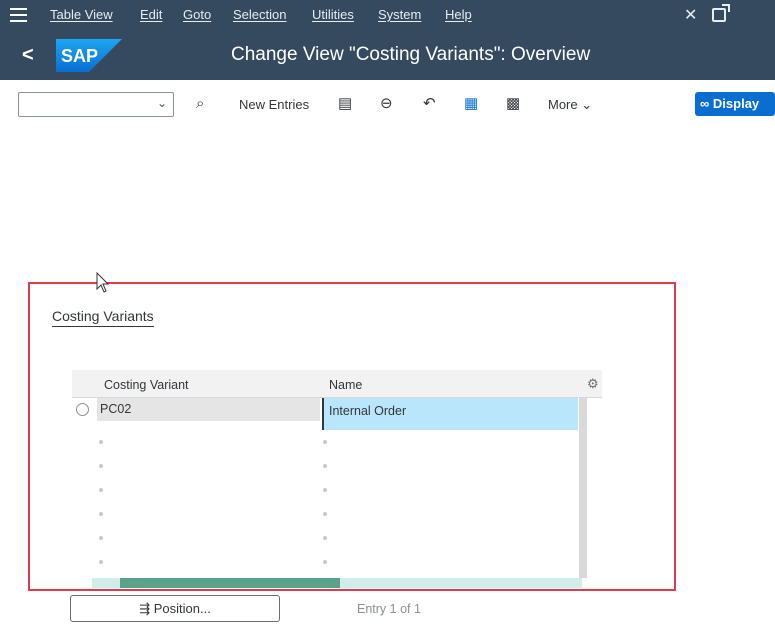 Image resolution: width=775 pixels, height=631 pixels. I want to click on position-icon: ⇶, so click(145, 608).